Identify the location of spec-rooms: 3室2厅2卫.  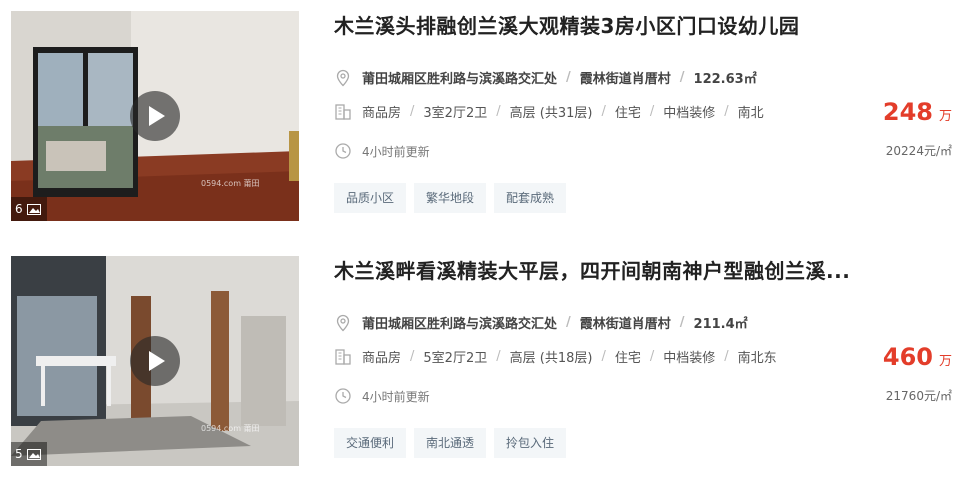
(455, 113).